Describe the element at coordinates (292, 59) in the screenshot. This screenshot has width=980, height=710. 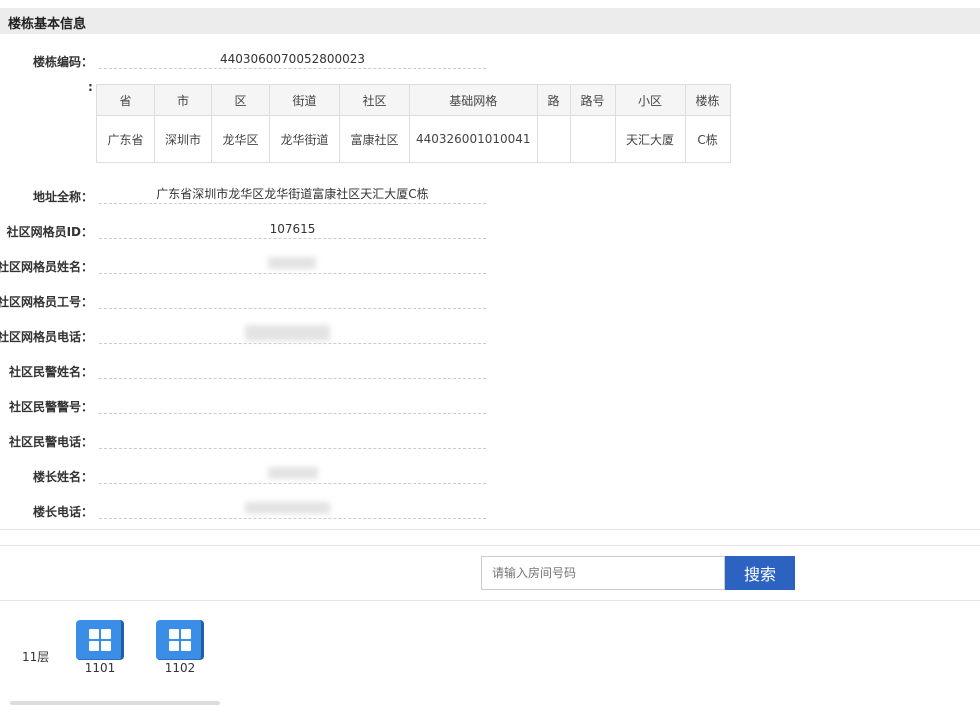
I see `building-code-value: 4403060070052800023` at that location.